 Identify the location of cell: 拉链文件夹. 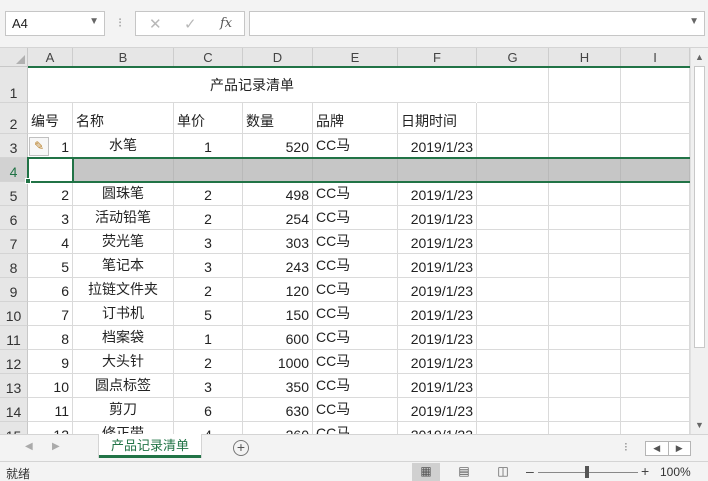
(123, 290).